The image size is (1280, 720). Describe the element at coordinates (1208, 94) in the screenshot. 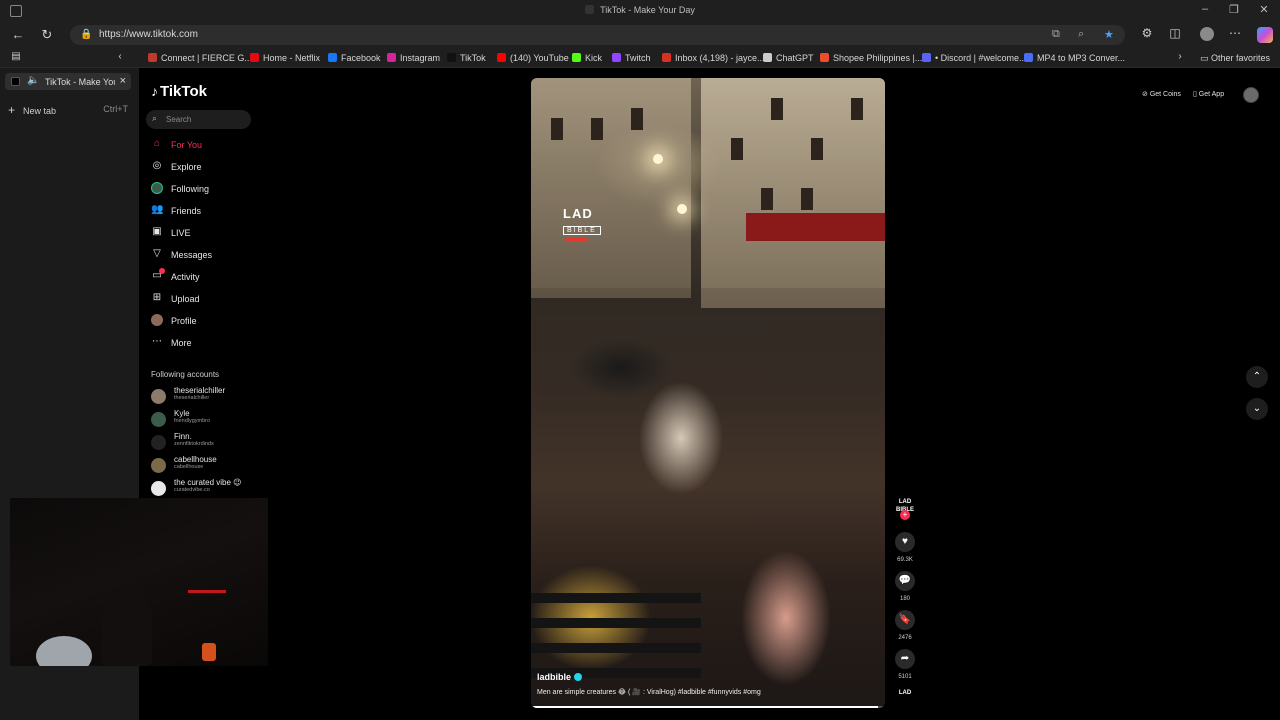

I see `get-app-button: ▯ Get App` at that location.